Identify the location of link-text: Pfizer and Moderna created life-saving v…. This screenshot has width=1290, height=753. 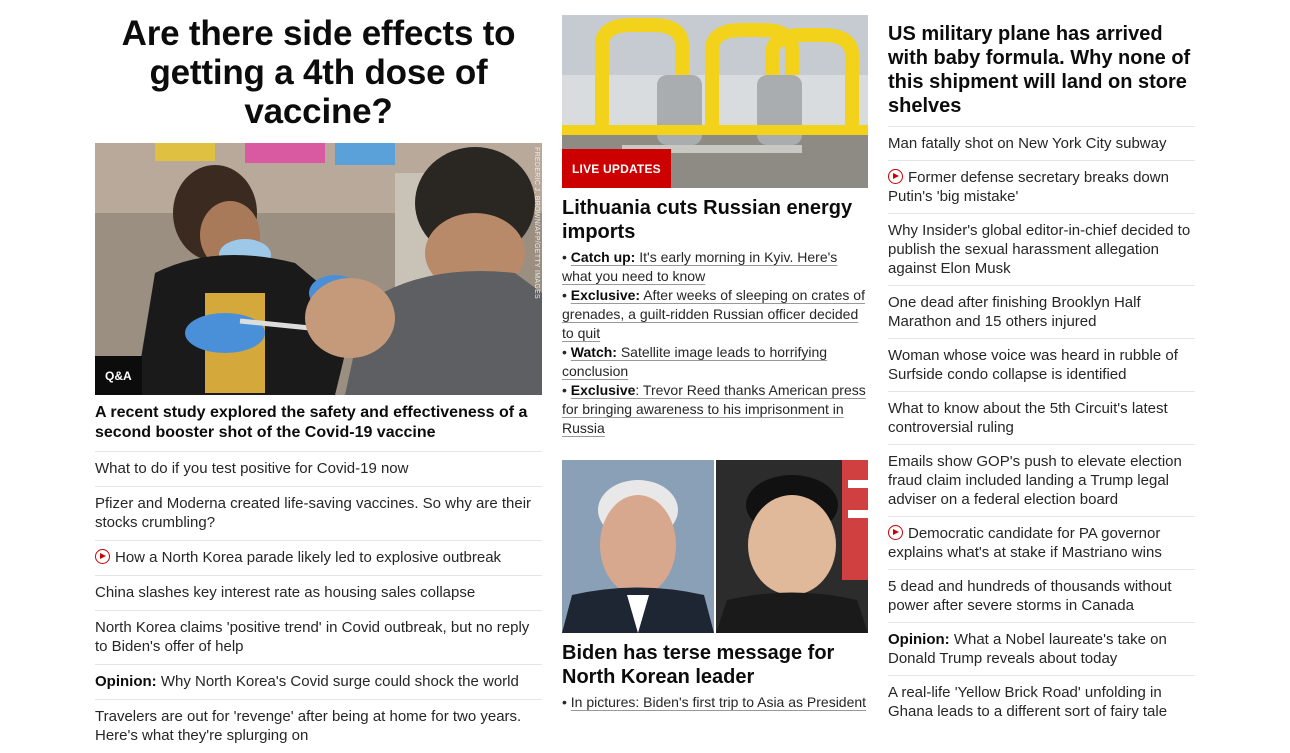
(313, 513).